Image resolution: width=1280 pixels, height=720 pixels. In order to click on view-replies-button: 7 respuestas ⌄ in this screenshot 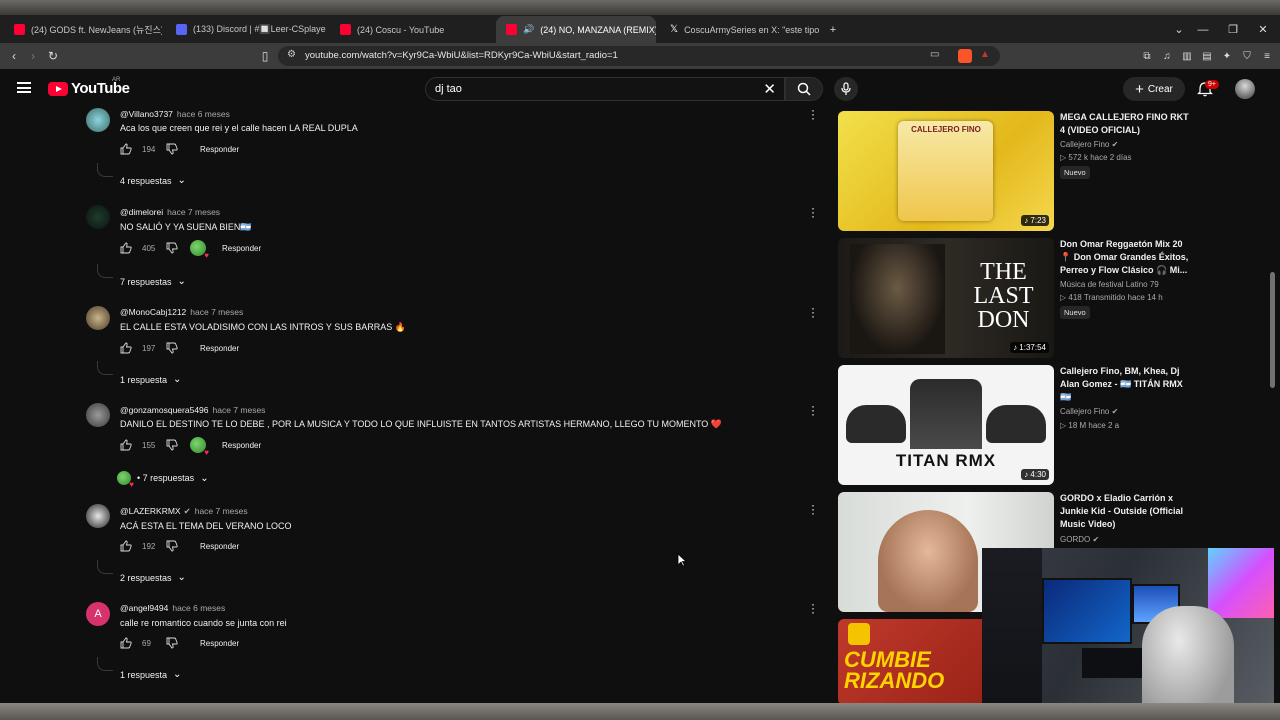, I will do `click(153, 281)`.